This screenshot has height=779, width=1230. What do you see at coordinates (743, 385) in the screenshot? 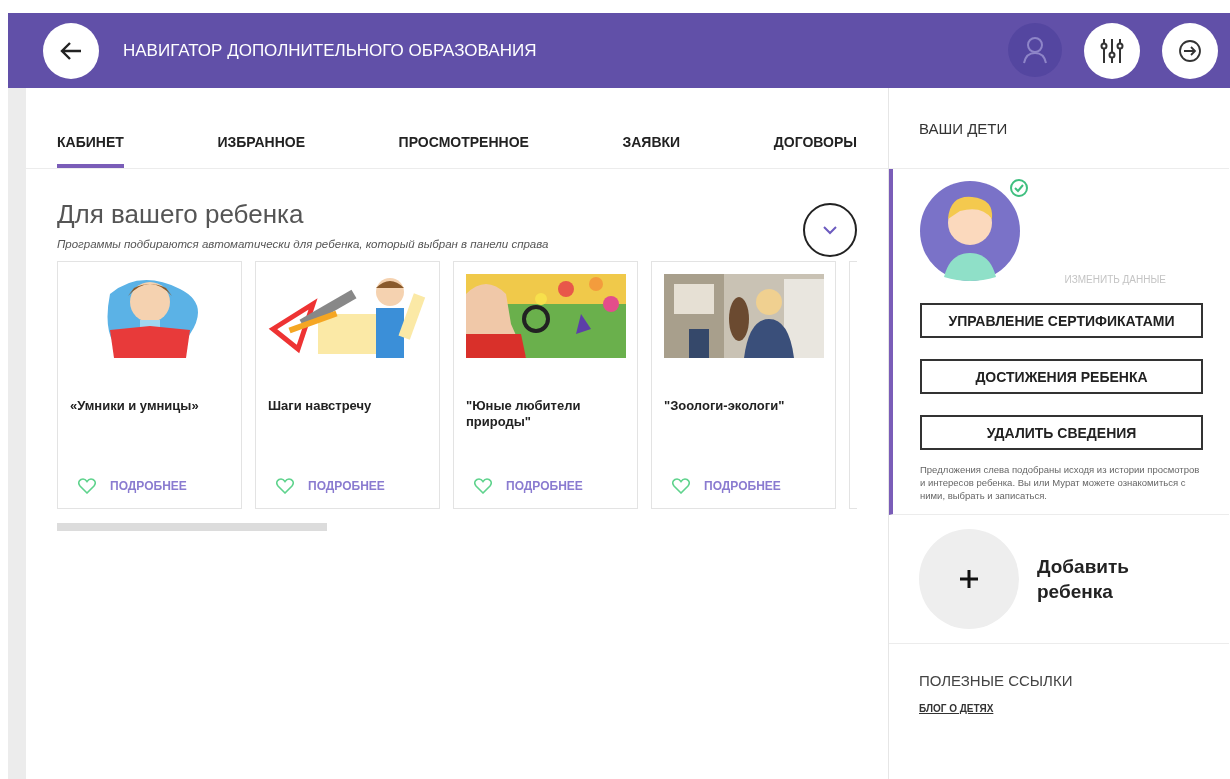
I see `program-card: "Зоологи-экологи" ПОДРОБНЕЕ` at bounding box center [743, 385].